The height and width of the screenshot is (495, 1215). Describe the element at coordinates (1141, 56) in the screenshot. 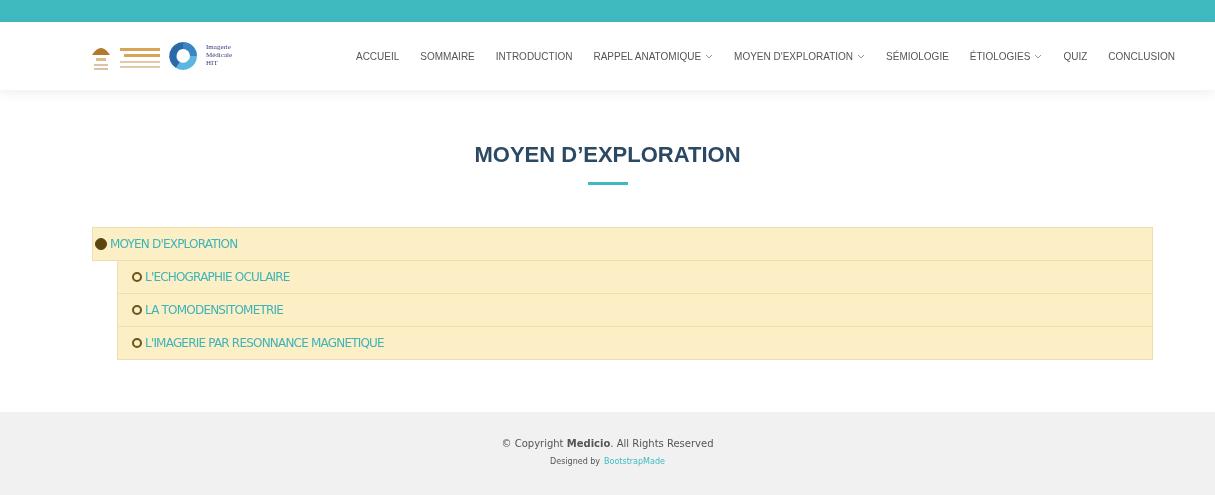

I see `nav-link: CONCLUSION` at that location.